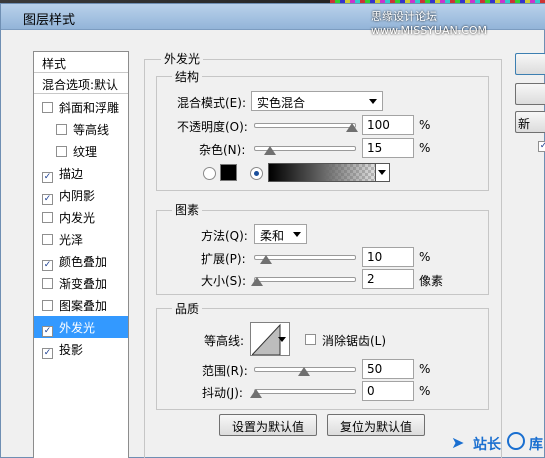 This screenshot has width=545, height=458. Describe the element at coordinates (83, 306) in the screenshot. I see `style-item-label: 图案叠加` at that location.